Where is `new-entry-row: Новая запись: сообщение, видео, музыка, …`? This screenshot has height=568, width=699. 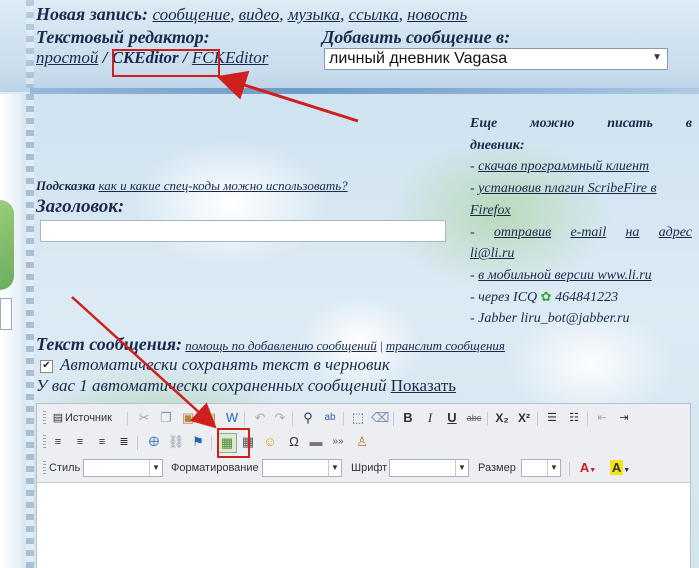 new-entry-row: Новая запись: сообщение, видео, музыка, … is located at coordinates (251, 14).